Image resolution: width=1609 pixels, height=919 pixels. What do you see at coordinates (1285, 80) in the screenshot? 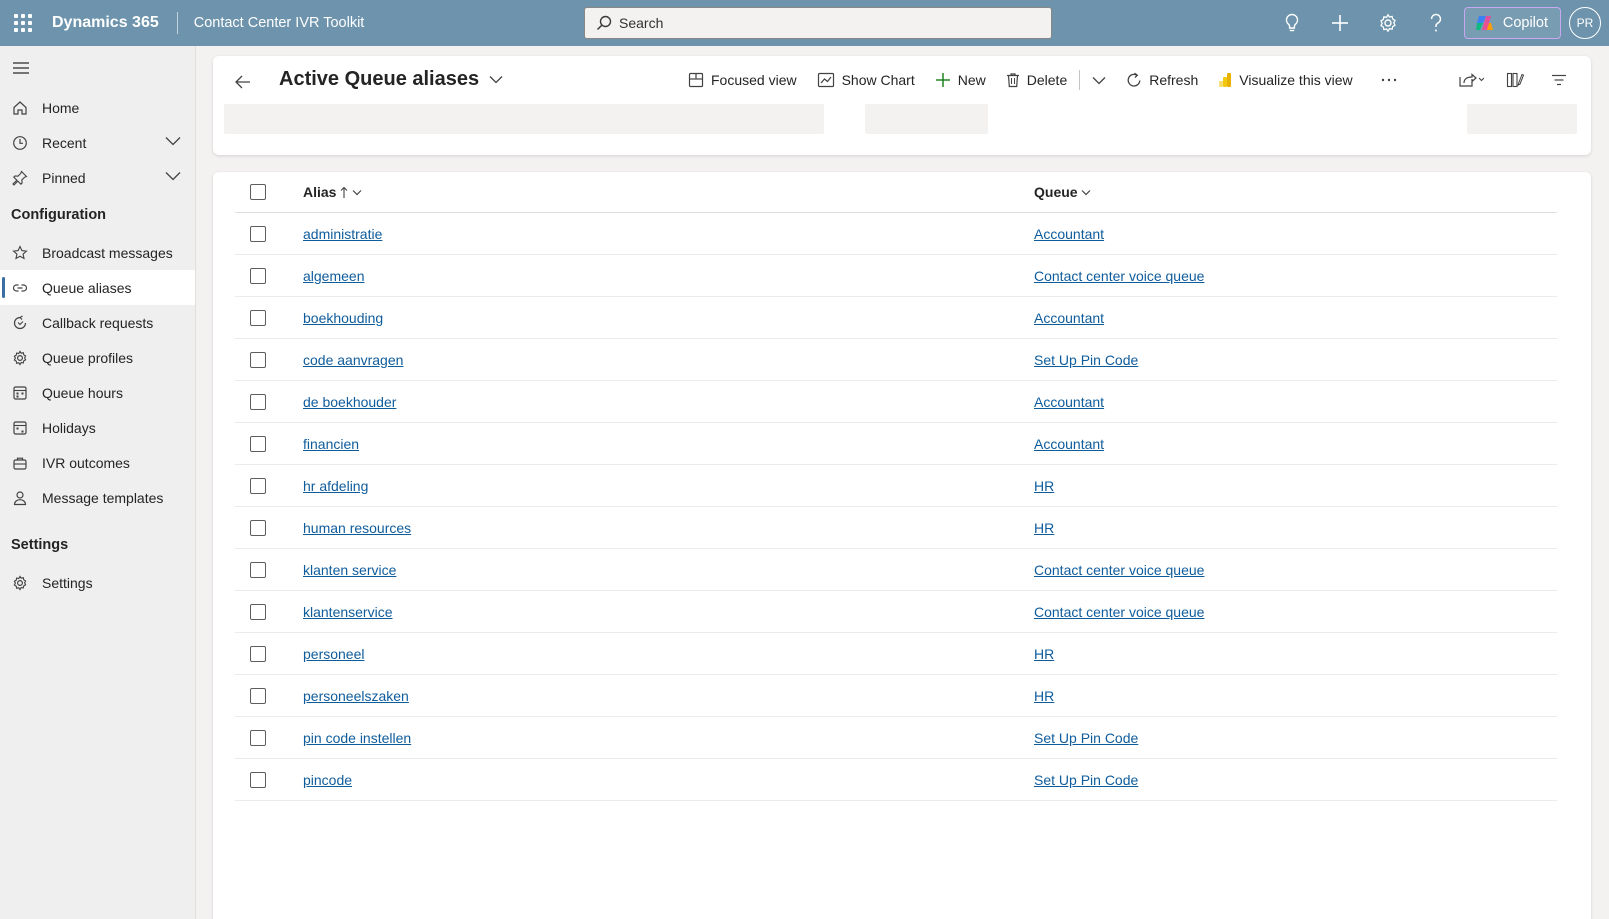
I see `visualize-view-button: Visualize this view` at bounding box center [1285, 80].